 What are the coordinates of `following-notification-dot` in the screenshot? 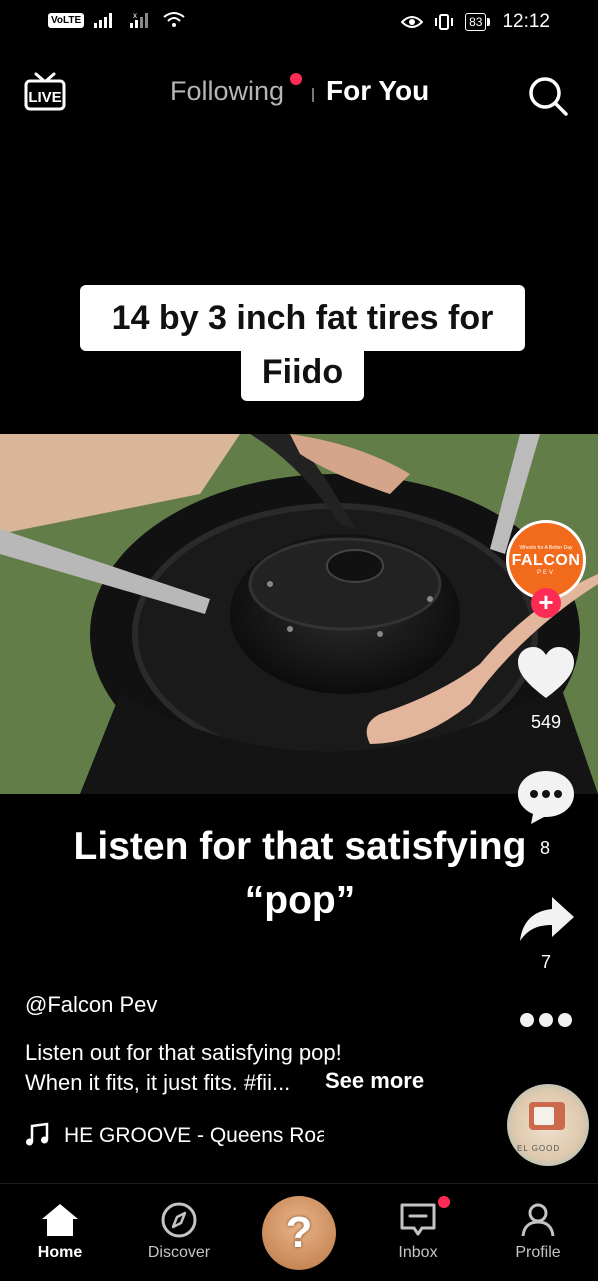 It's located at (296, 79).